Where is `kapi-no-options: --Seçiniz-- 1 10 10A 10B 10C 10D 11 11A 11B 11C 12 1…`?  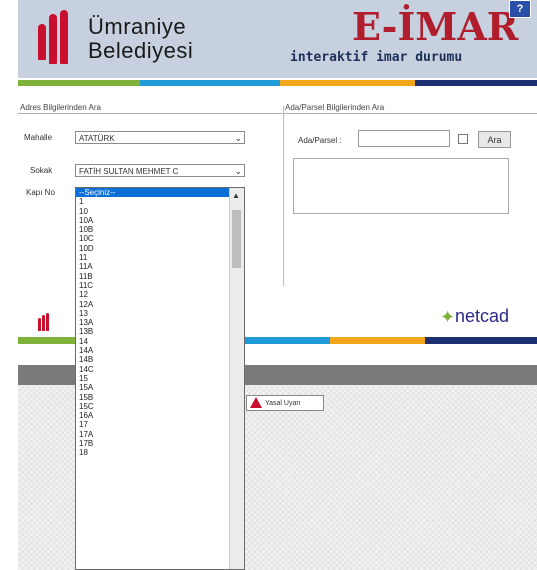 kapi-no-options: --Seçiniz-- 1 10 10A 10B 10C 10D 11 11A 11B 11C 12 1… is located at coordinates (160, 323).